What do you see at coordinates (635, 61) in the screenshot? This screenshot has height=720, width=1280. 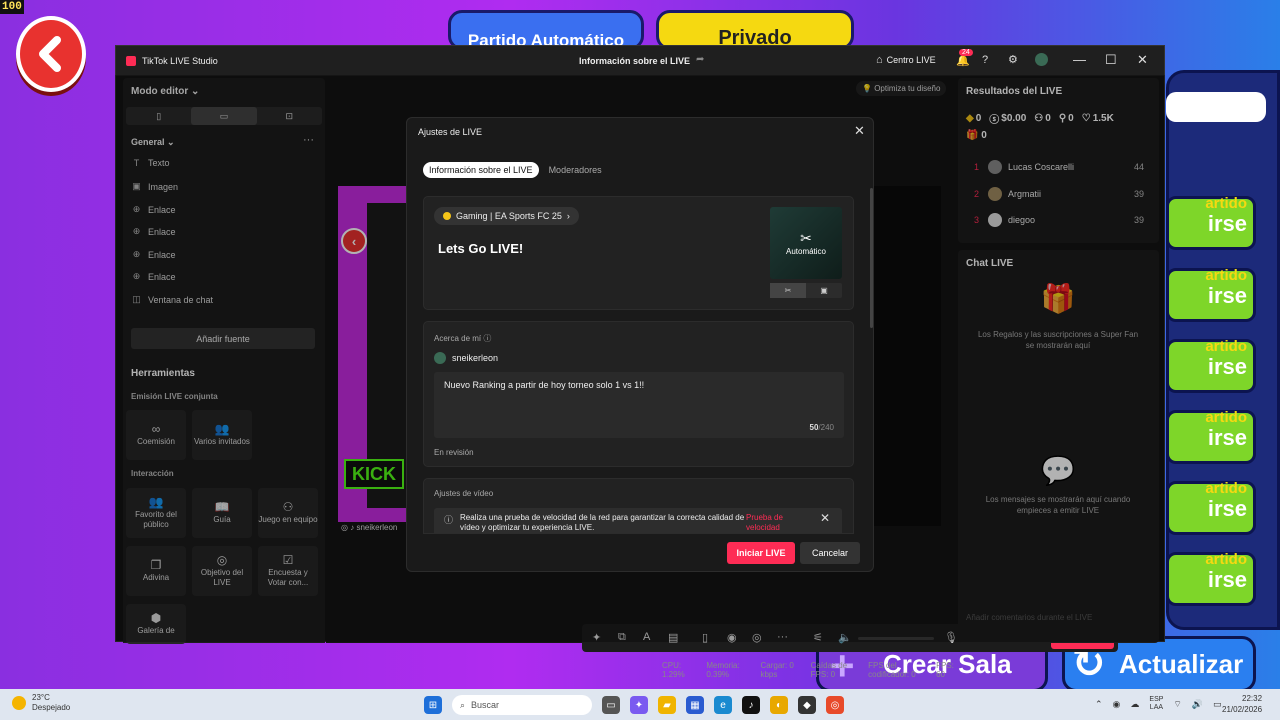 I see `window-center-title: Información sobre el LIVE` at bounding box center [635, 61].